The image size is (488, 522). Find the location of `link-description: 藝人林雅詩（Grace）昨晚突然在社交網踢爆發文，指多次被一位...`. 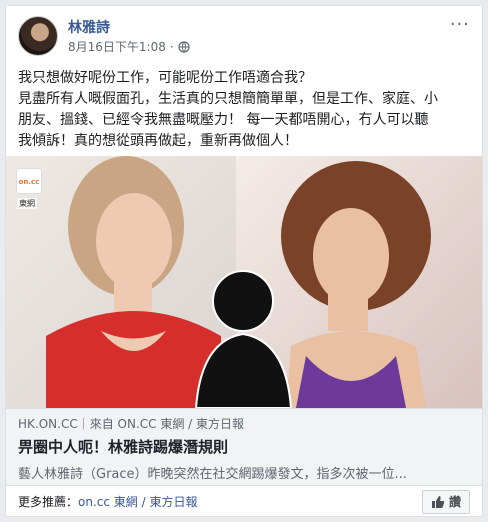

link-description: 藝人林雅詩（Grace）昨晚突然在社交網踢爆發文，指多次被一位... is located at coordinates (212, 474).